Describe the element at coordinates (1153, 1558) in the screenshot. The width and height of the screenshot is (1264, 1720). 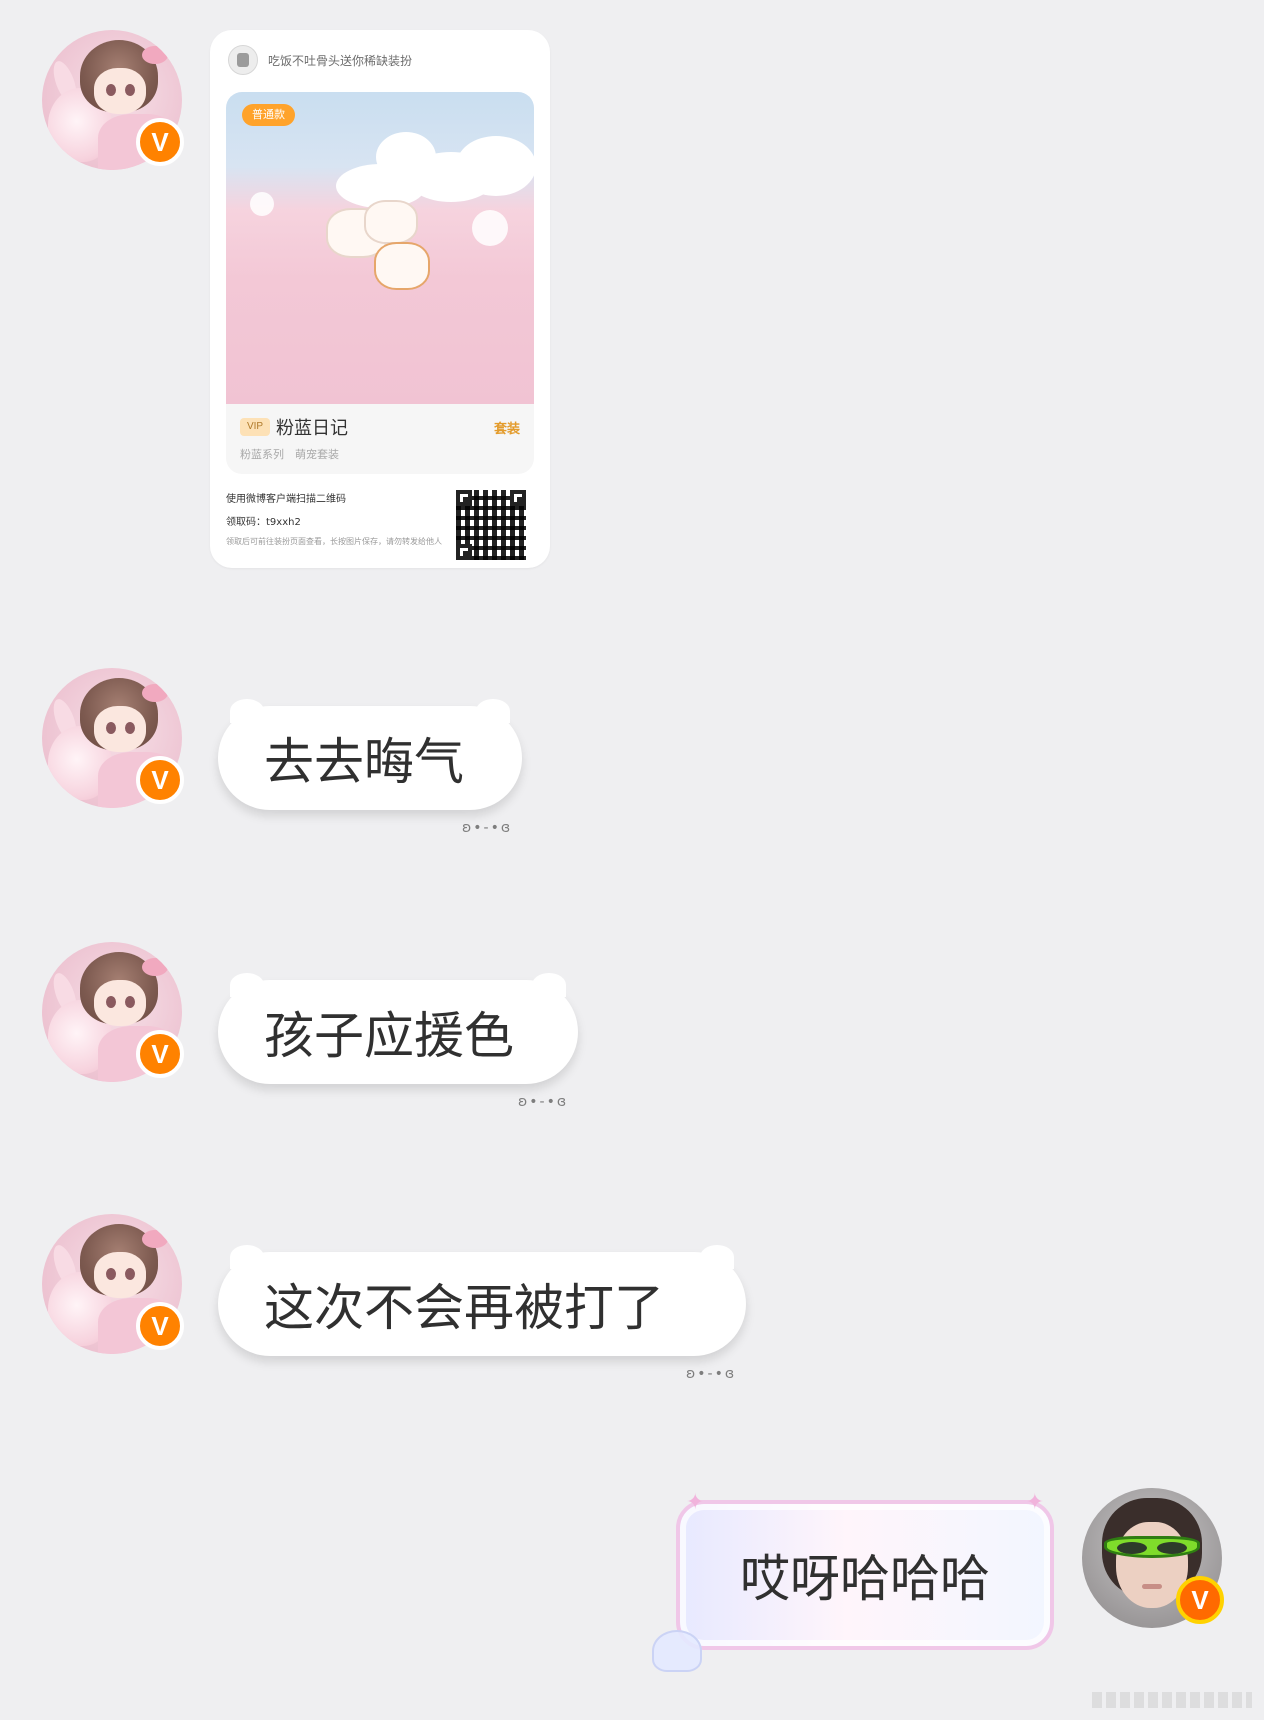
I see `self-avatar: V` at that location.